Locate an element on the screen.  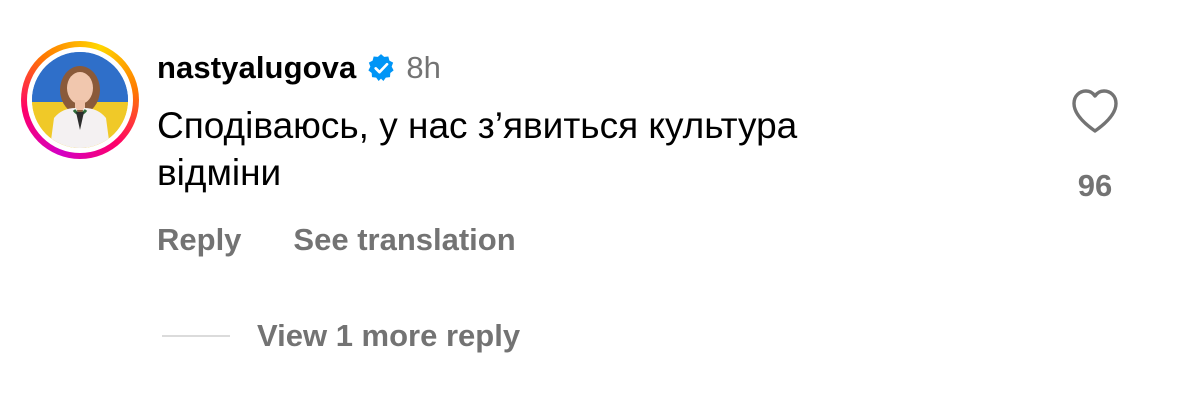
story-ring is located at coordinates (80, 100).